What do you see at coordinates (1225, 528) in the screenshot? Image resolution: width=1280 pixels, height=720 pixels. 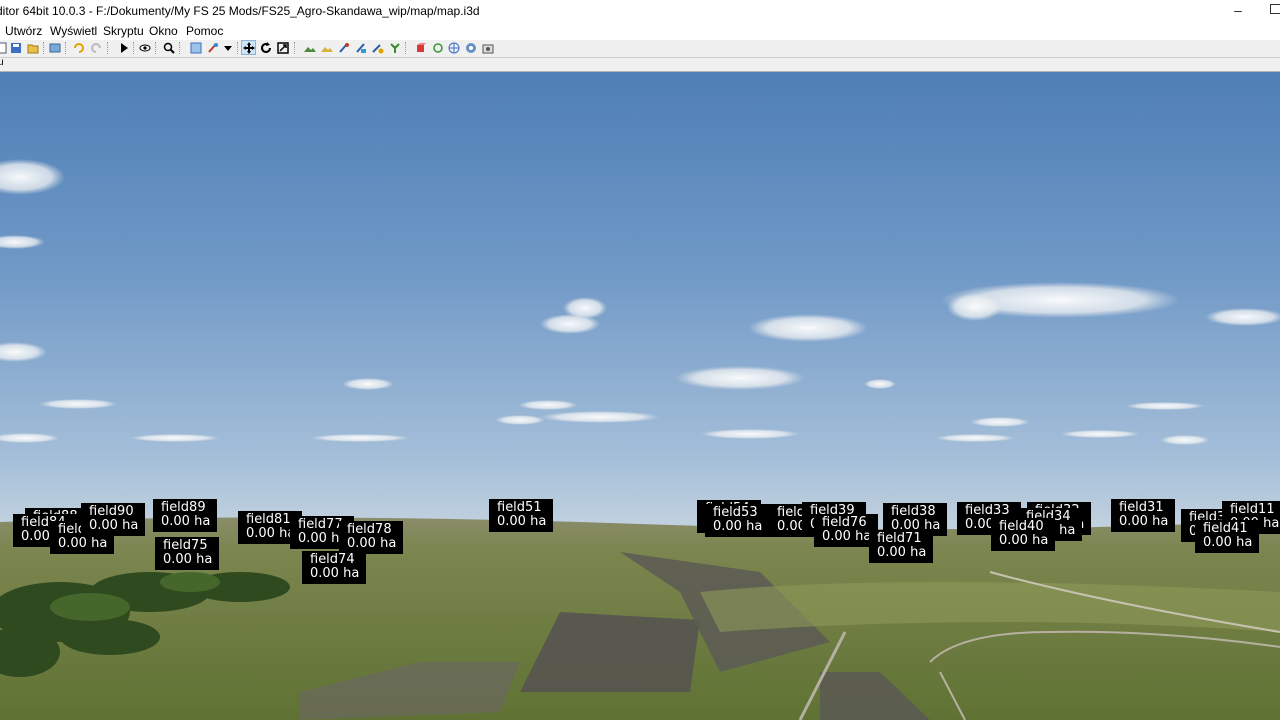 I see `field-name: field41` at bounding box center [1225, 528].